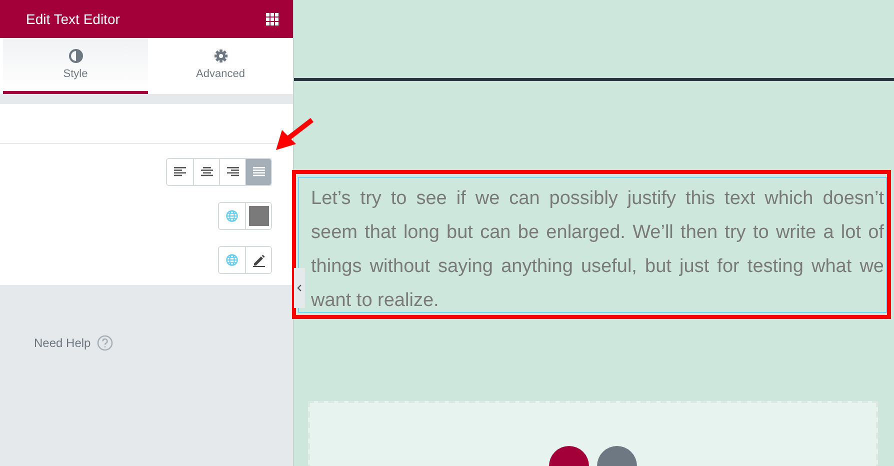 The image size is (894, 466). I want to click on edit-typography-button, so click(258, 260).